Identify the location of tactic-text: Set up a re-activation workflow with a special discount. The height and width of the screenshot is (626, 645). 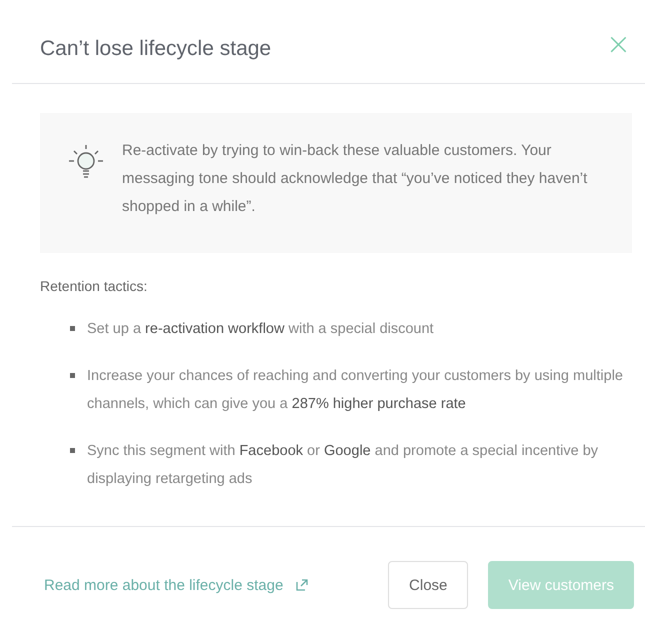
(260, 329).